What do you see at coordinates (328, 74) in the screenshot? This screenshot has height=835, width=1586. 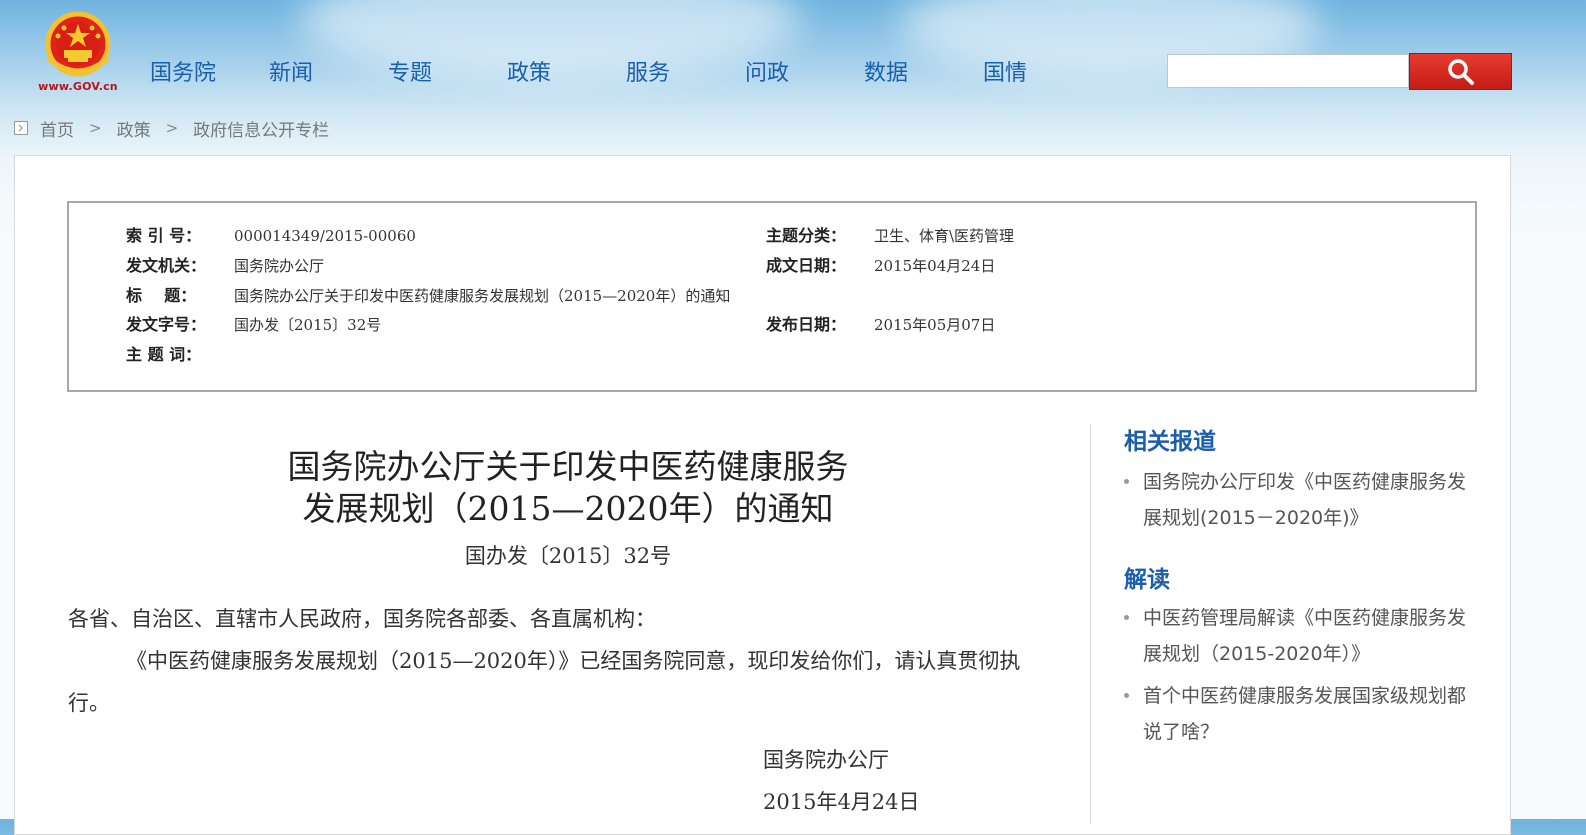 I see `nav-item-news: 新闻` at bounding box center [328, 74].